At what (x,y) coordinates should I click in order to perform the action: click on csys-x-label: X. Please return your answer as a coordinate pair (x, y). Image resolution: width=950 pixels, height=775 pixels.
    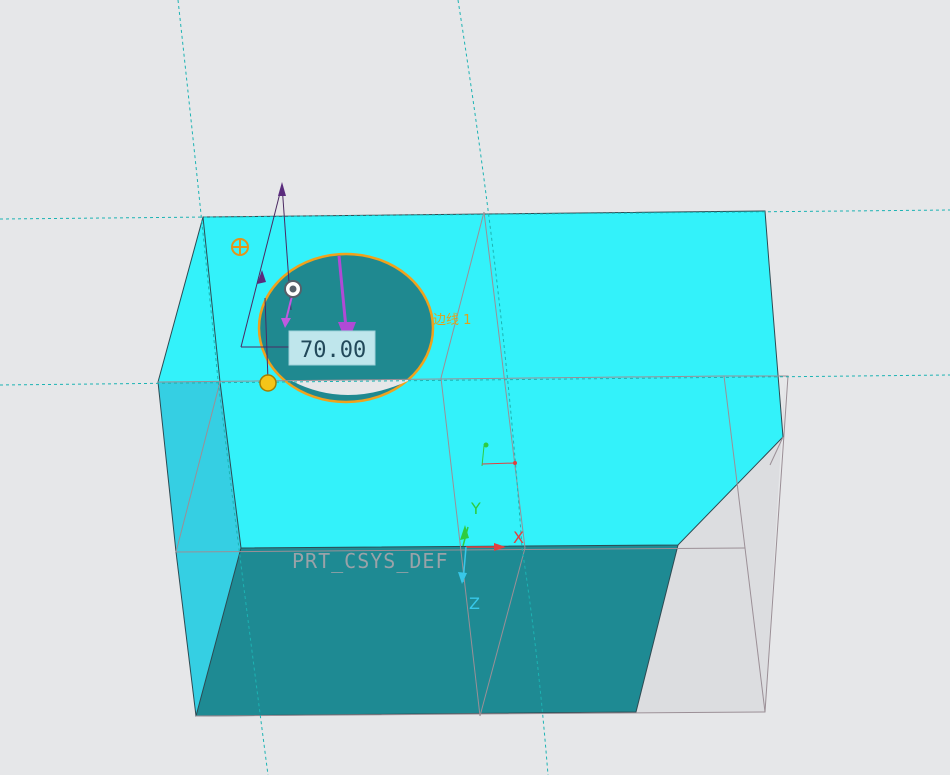
    Looking at the image, I should click on (518, 537).